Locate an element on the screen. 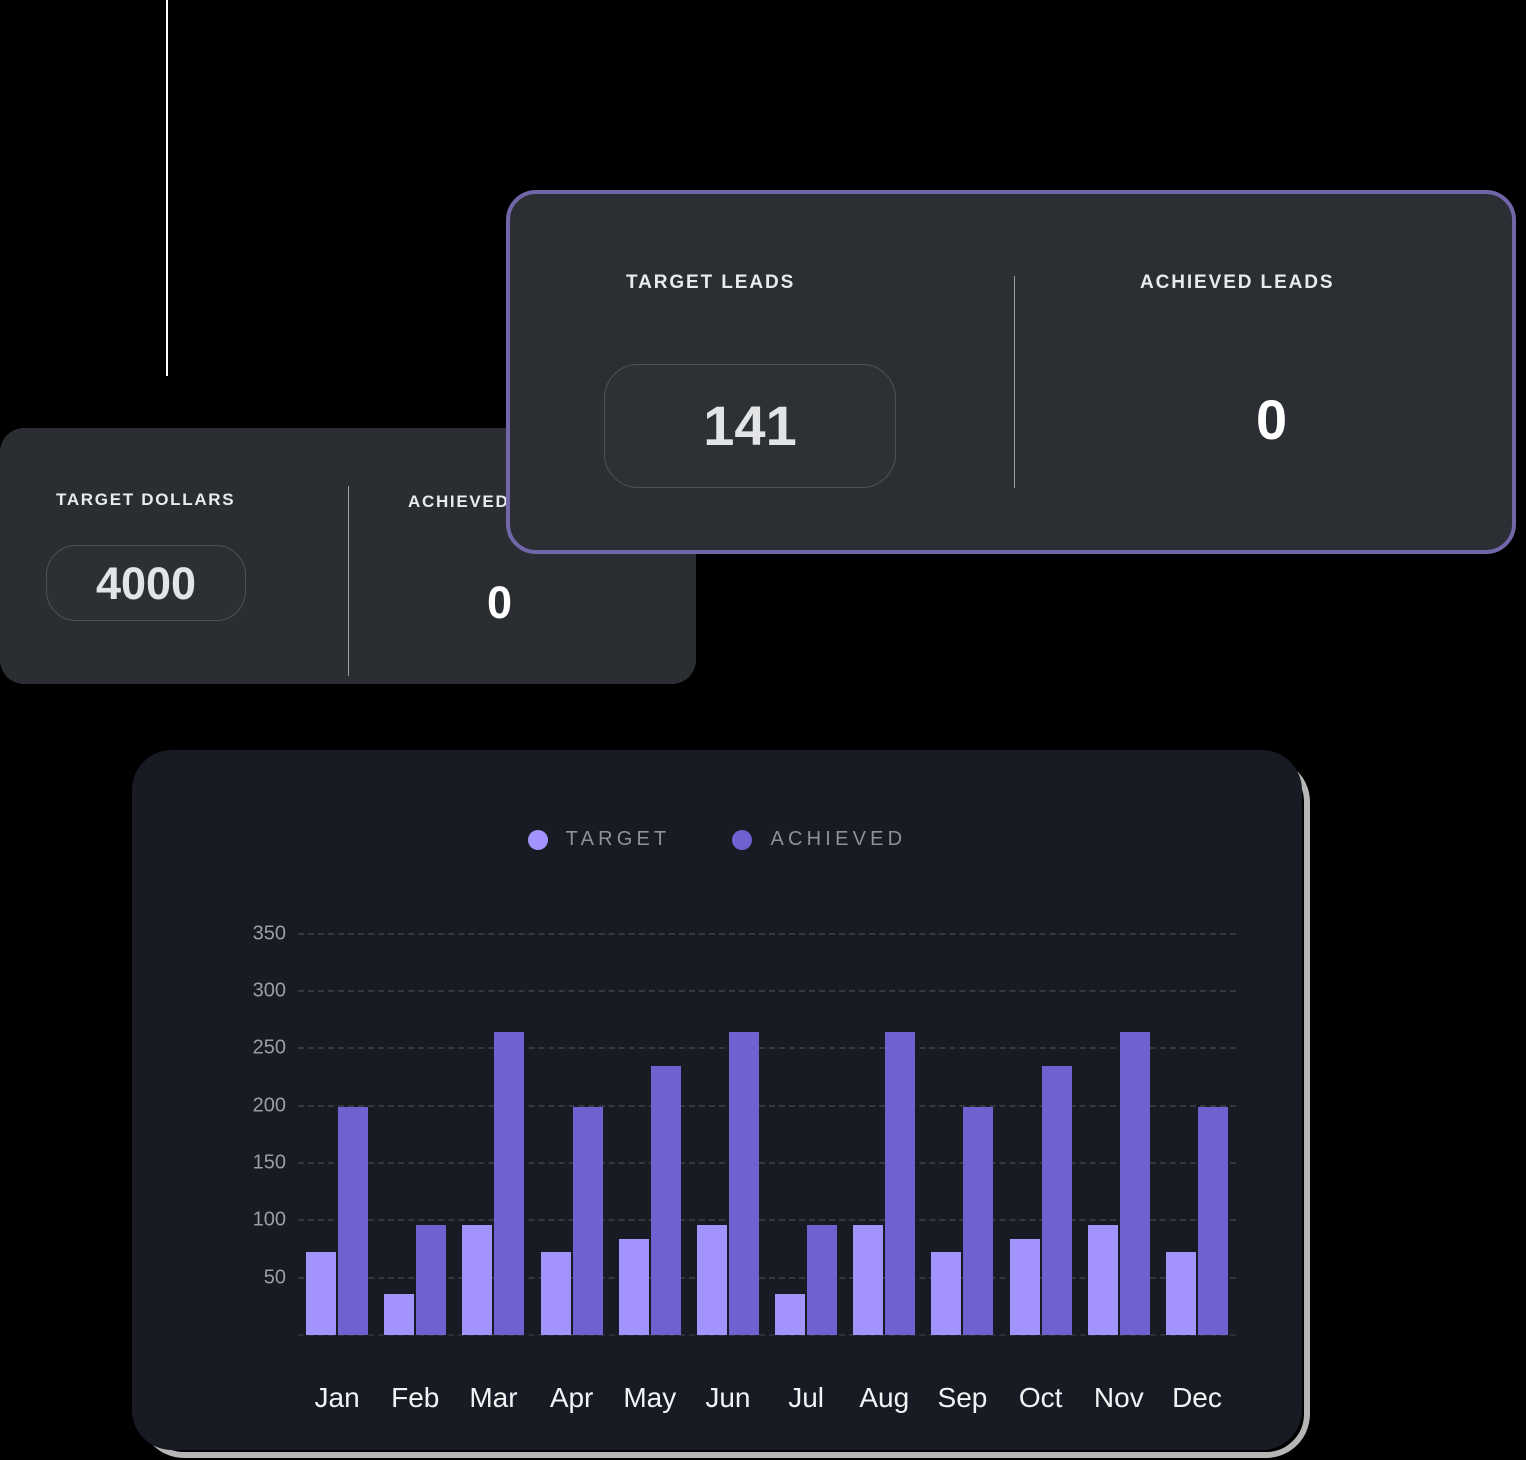  achieved-leads-label: ACHIEVED LEADS is located at coordinates (1237, 282).